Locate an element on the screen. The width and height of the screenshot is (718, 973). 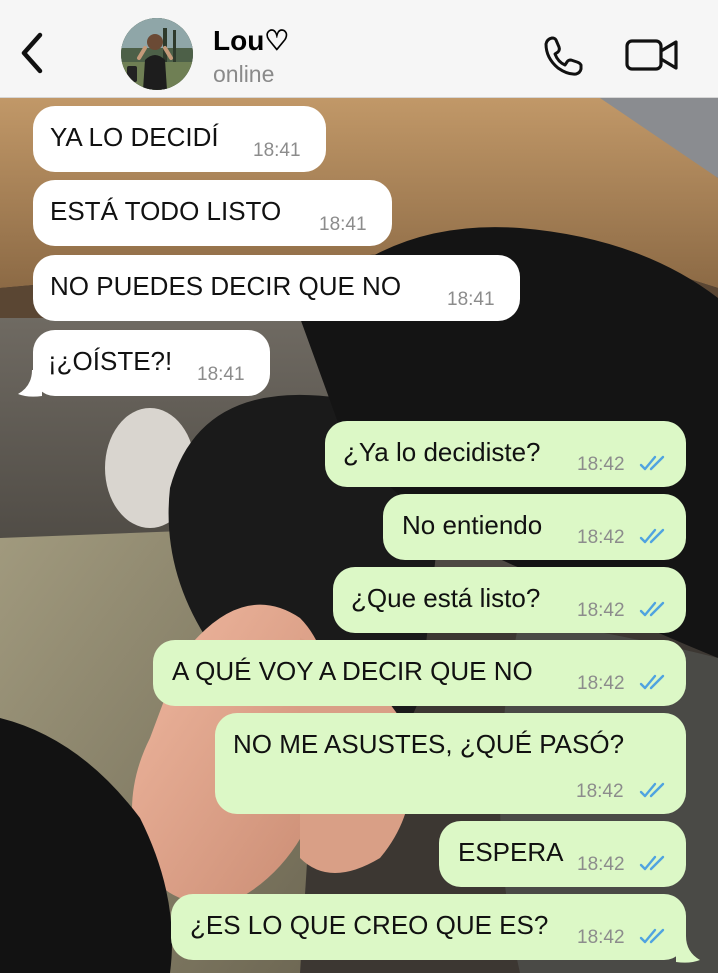
message-bubble-outgoing: ESPERA 18:42 is located at coordinates (562, 854).